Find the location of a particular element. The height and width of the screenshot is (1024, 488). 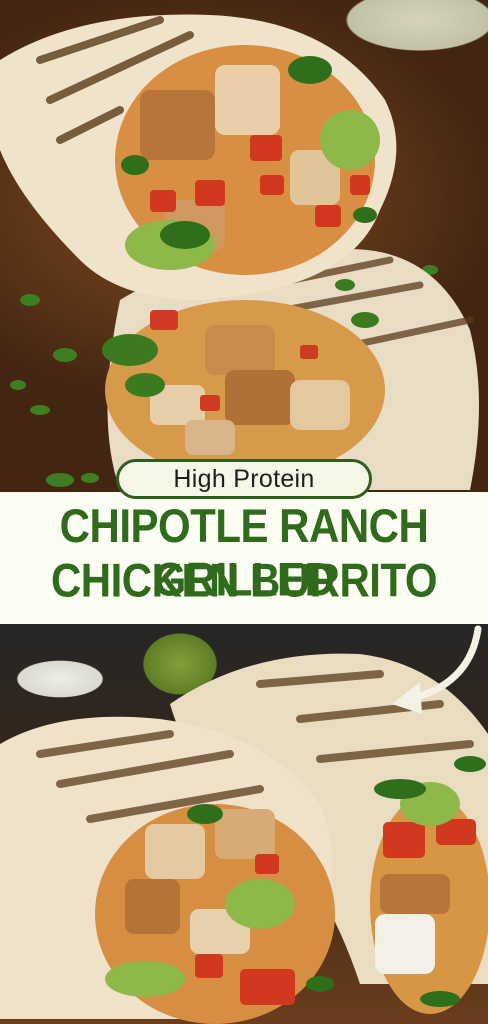

badge-label: High Protein is located at coordinates (244, 478).